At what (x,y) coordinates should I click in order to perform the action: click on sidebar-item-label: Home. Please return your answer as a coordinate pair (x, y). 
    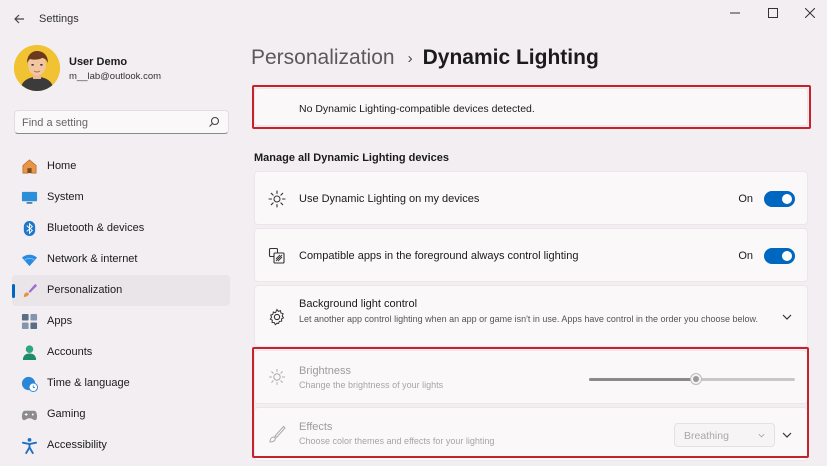
    Looking at the image, I should click on (62, 166).